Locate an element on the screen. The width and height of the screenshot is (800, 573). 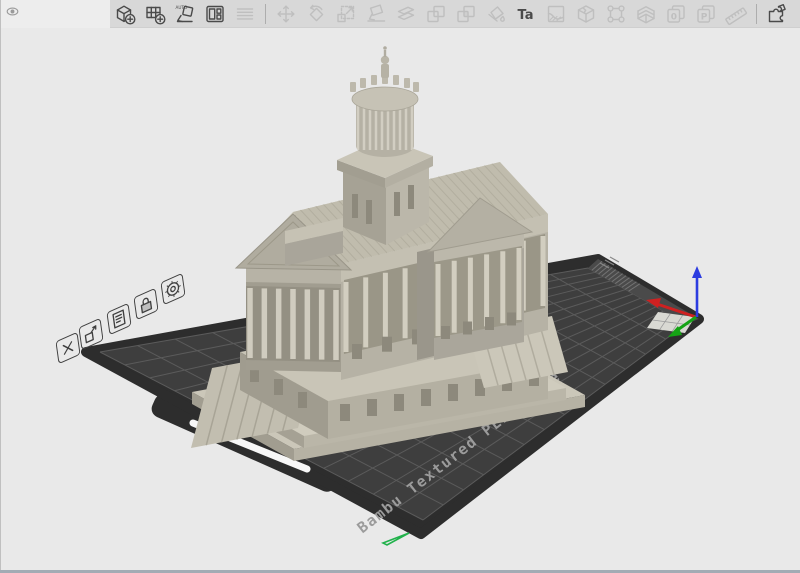
svg-text: Ta is located at coordinates (526, 15).